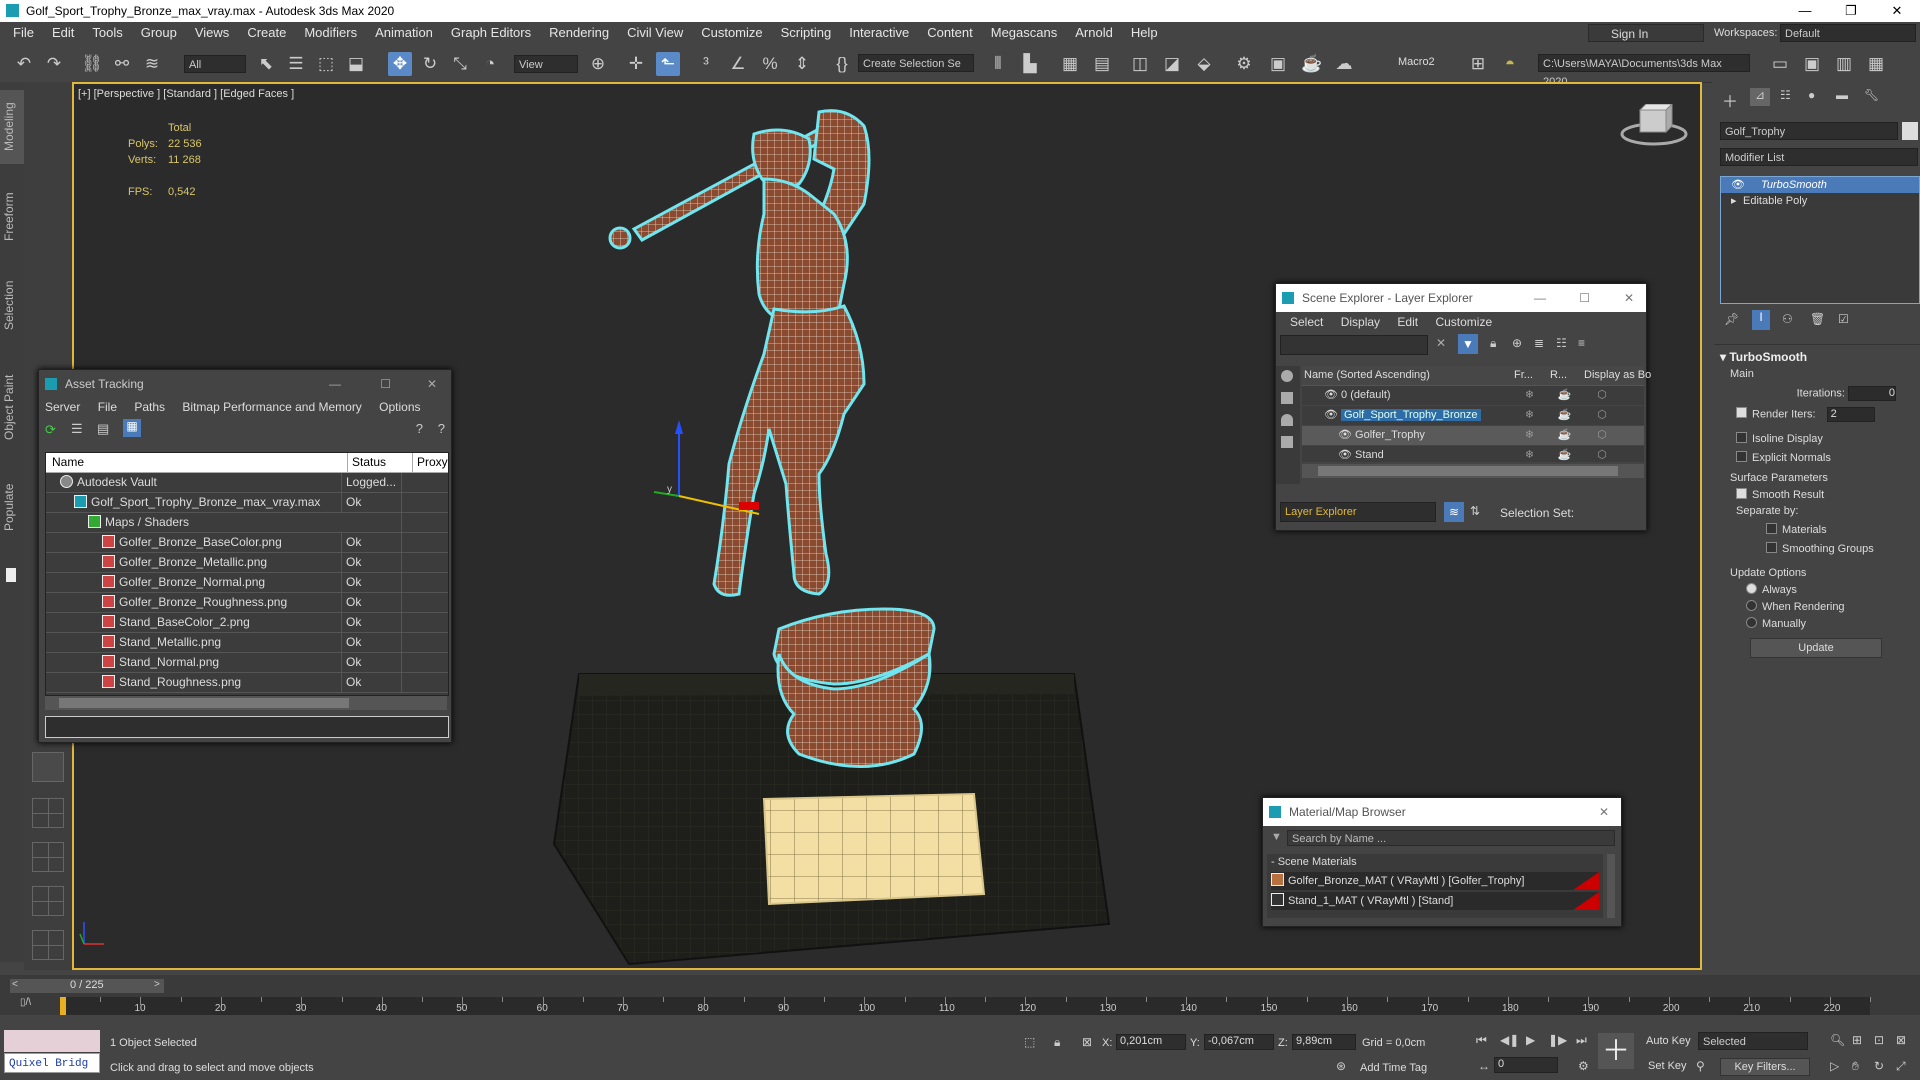 This screenshot has width=1920, height=1080. What do you see at coordinates (1611, 886) in the screenshot?
I see `material-vscroll` at bounding box center [1611, 886].